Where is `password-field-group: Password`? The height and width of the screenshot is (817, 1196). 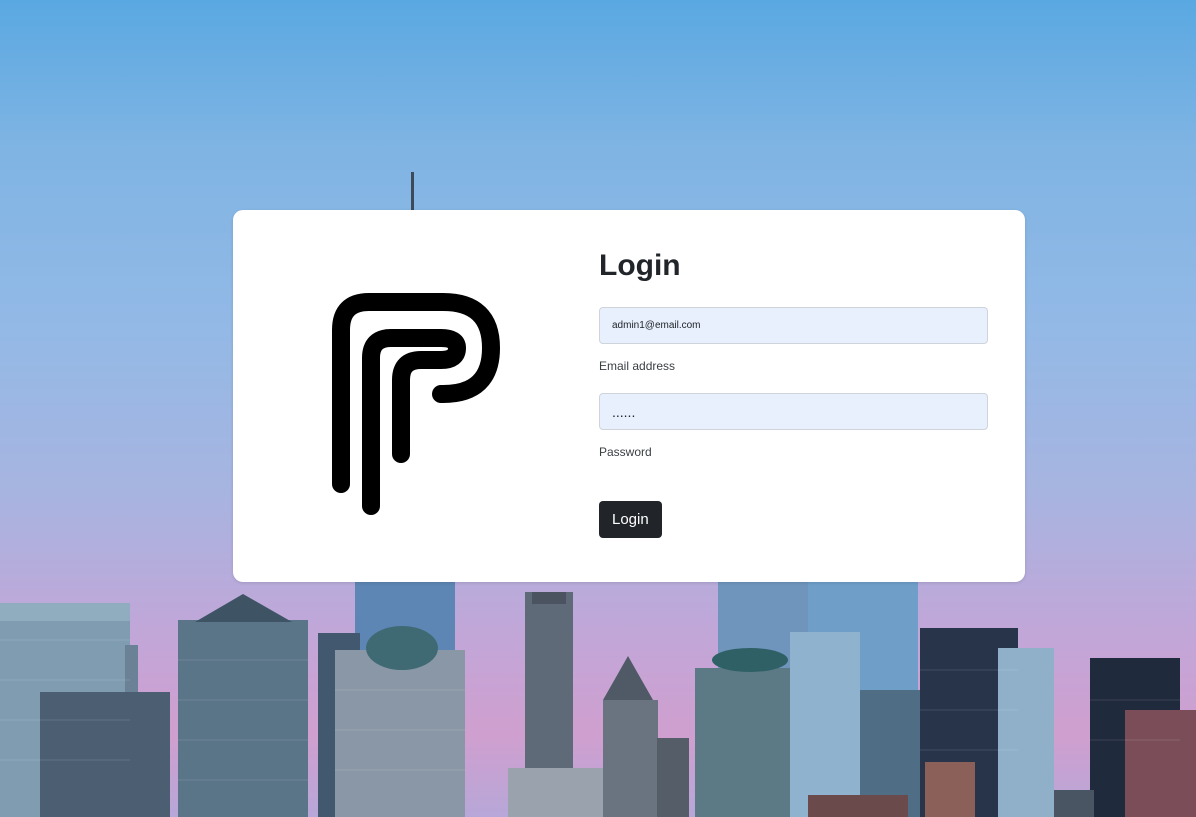 password-field-group: Password is located at coordinates (793, 426).